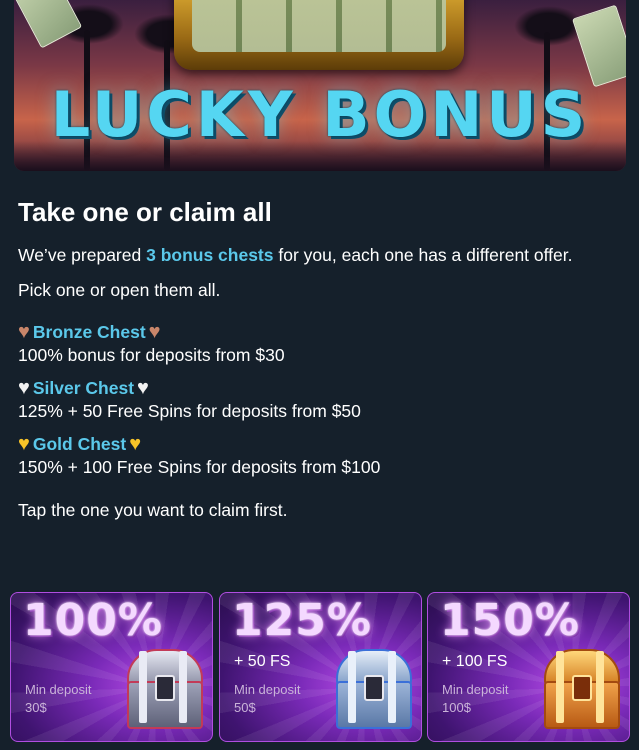  What do you see at coordinates (89, 332) in the screenshot?
I see `chest-title: Bronze Chest` at bounding box center [89, 332].